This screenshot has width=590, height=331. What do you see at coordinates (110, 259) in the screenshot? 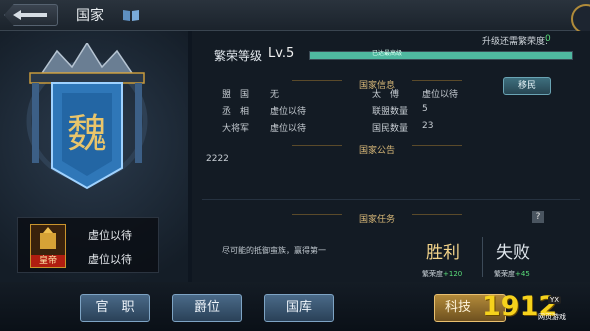
I see `empress-holder: 虚位以待` at bounding box center [110, 259].